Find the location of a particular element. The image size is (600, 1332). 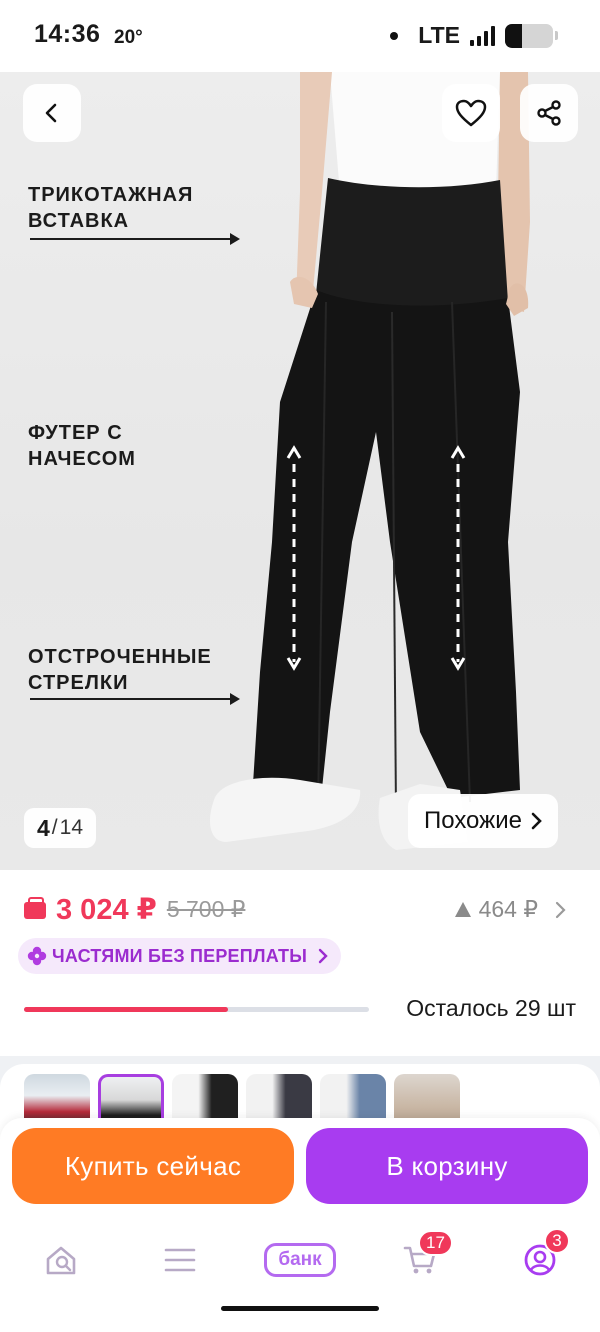

wallet-icon is located at coordinates (35, 908).